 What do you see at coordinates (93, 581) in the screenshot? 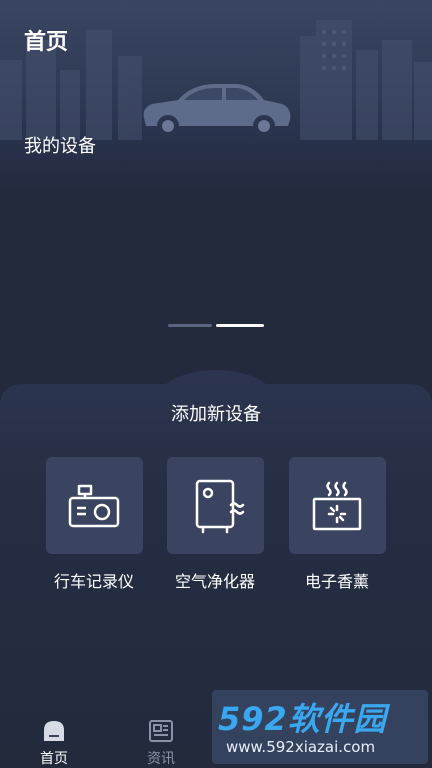
I see `device-label-dashcam: 行车记录仪` at bounding box center [93, 581].